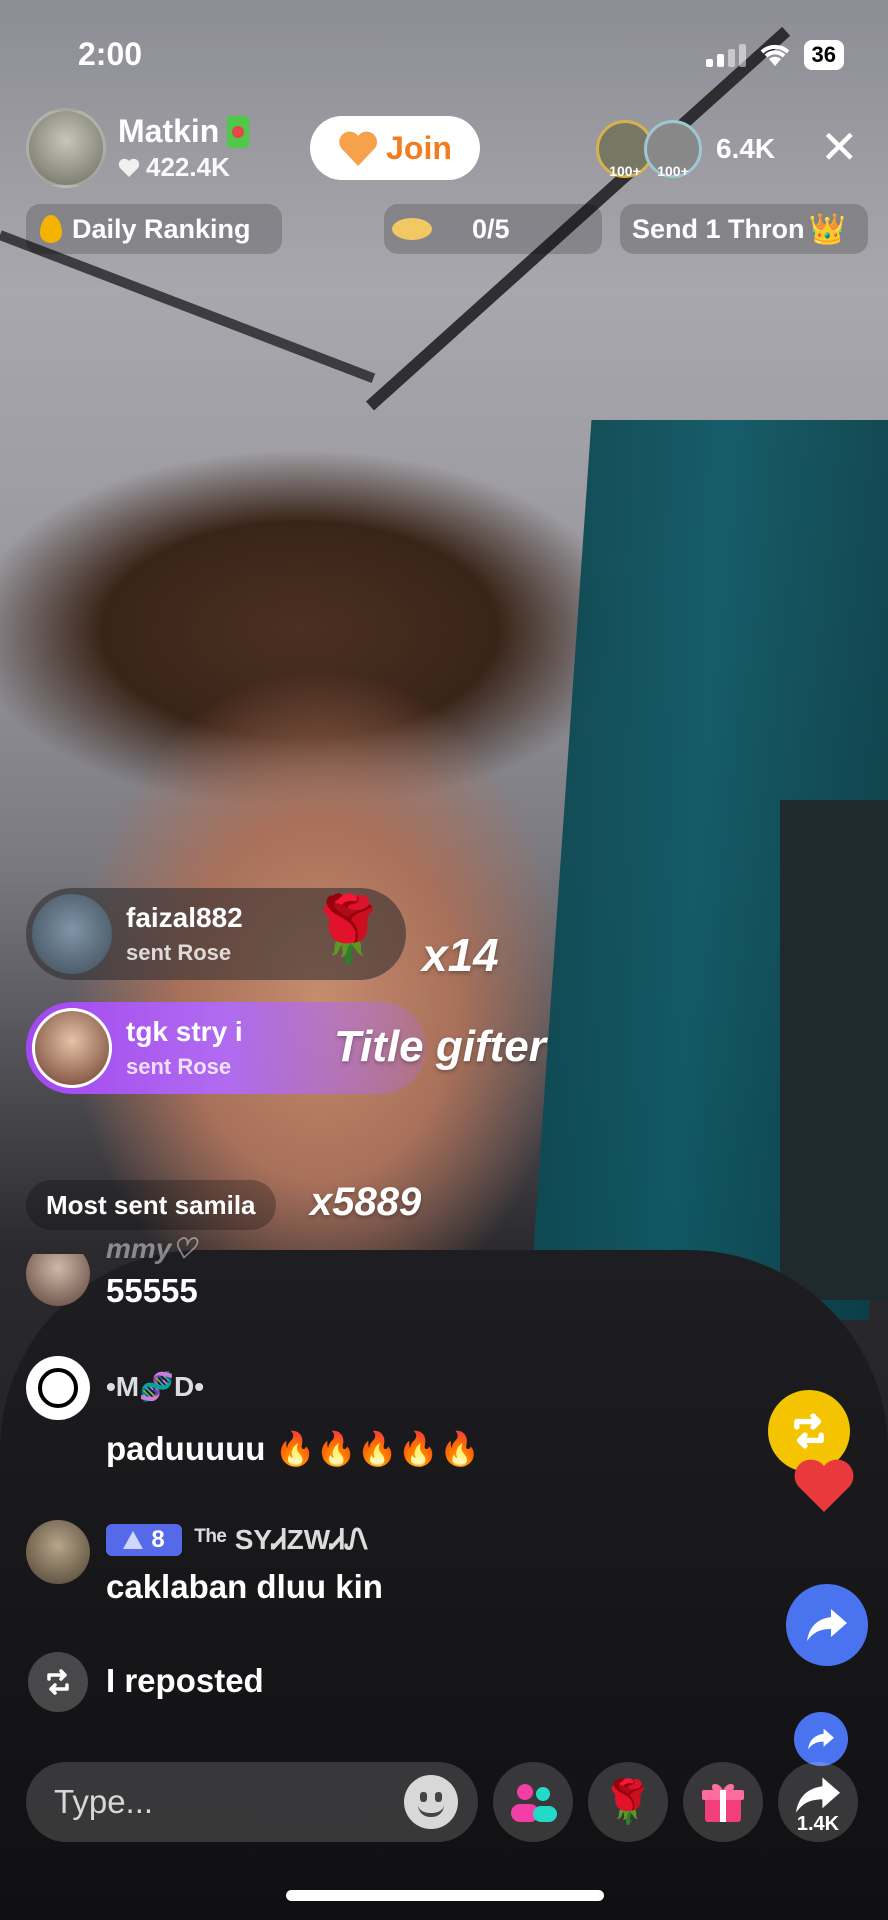  What do you see at coordinates (184, 917) in the screenshot?
I see `gifter-name: faizal882` at bounding box center [184, 917].